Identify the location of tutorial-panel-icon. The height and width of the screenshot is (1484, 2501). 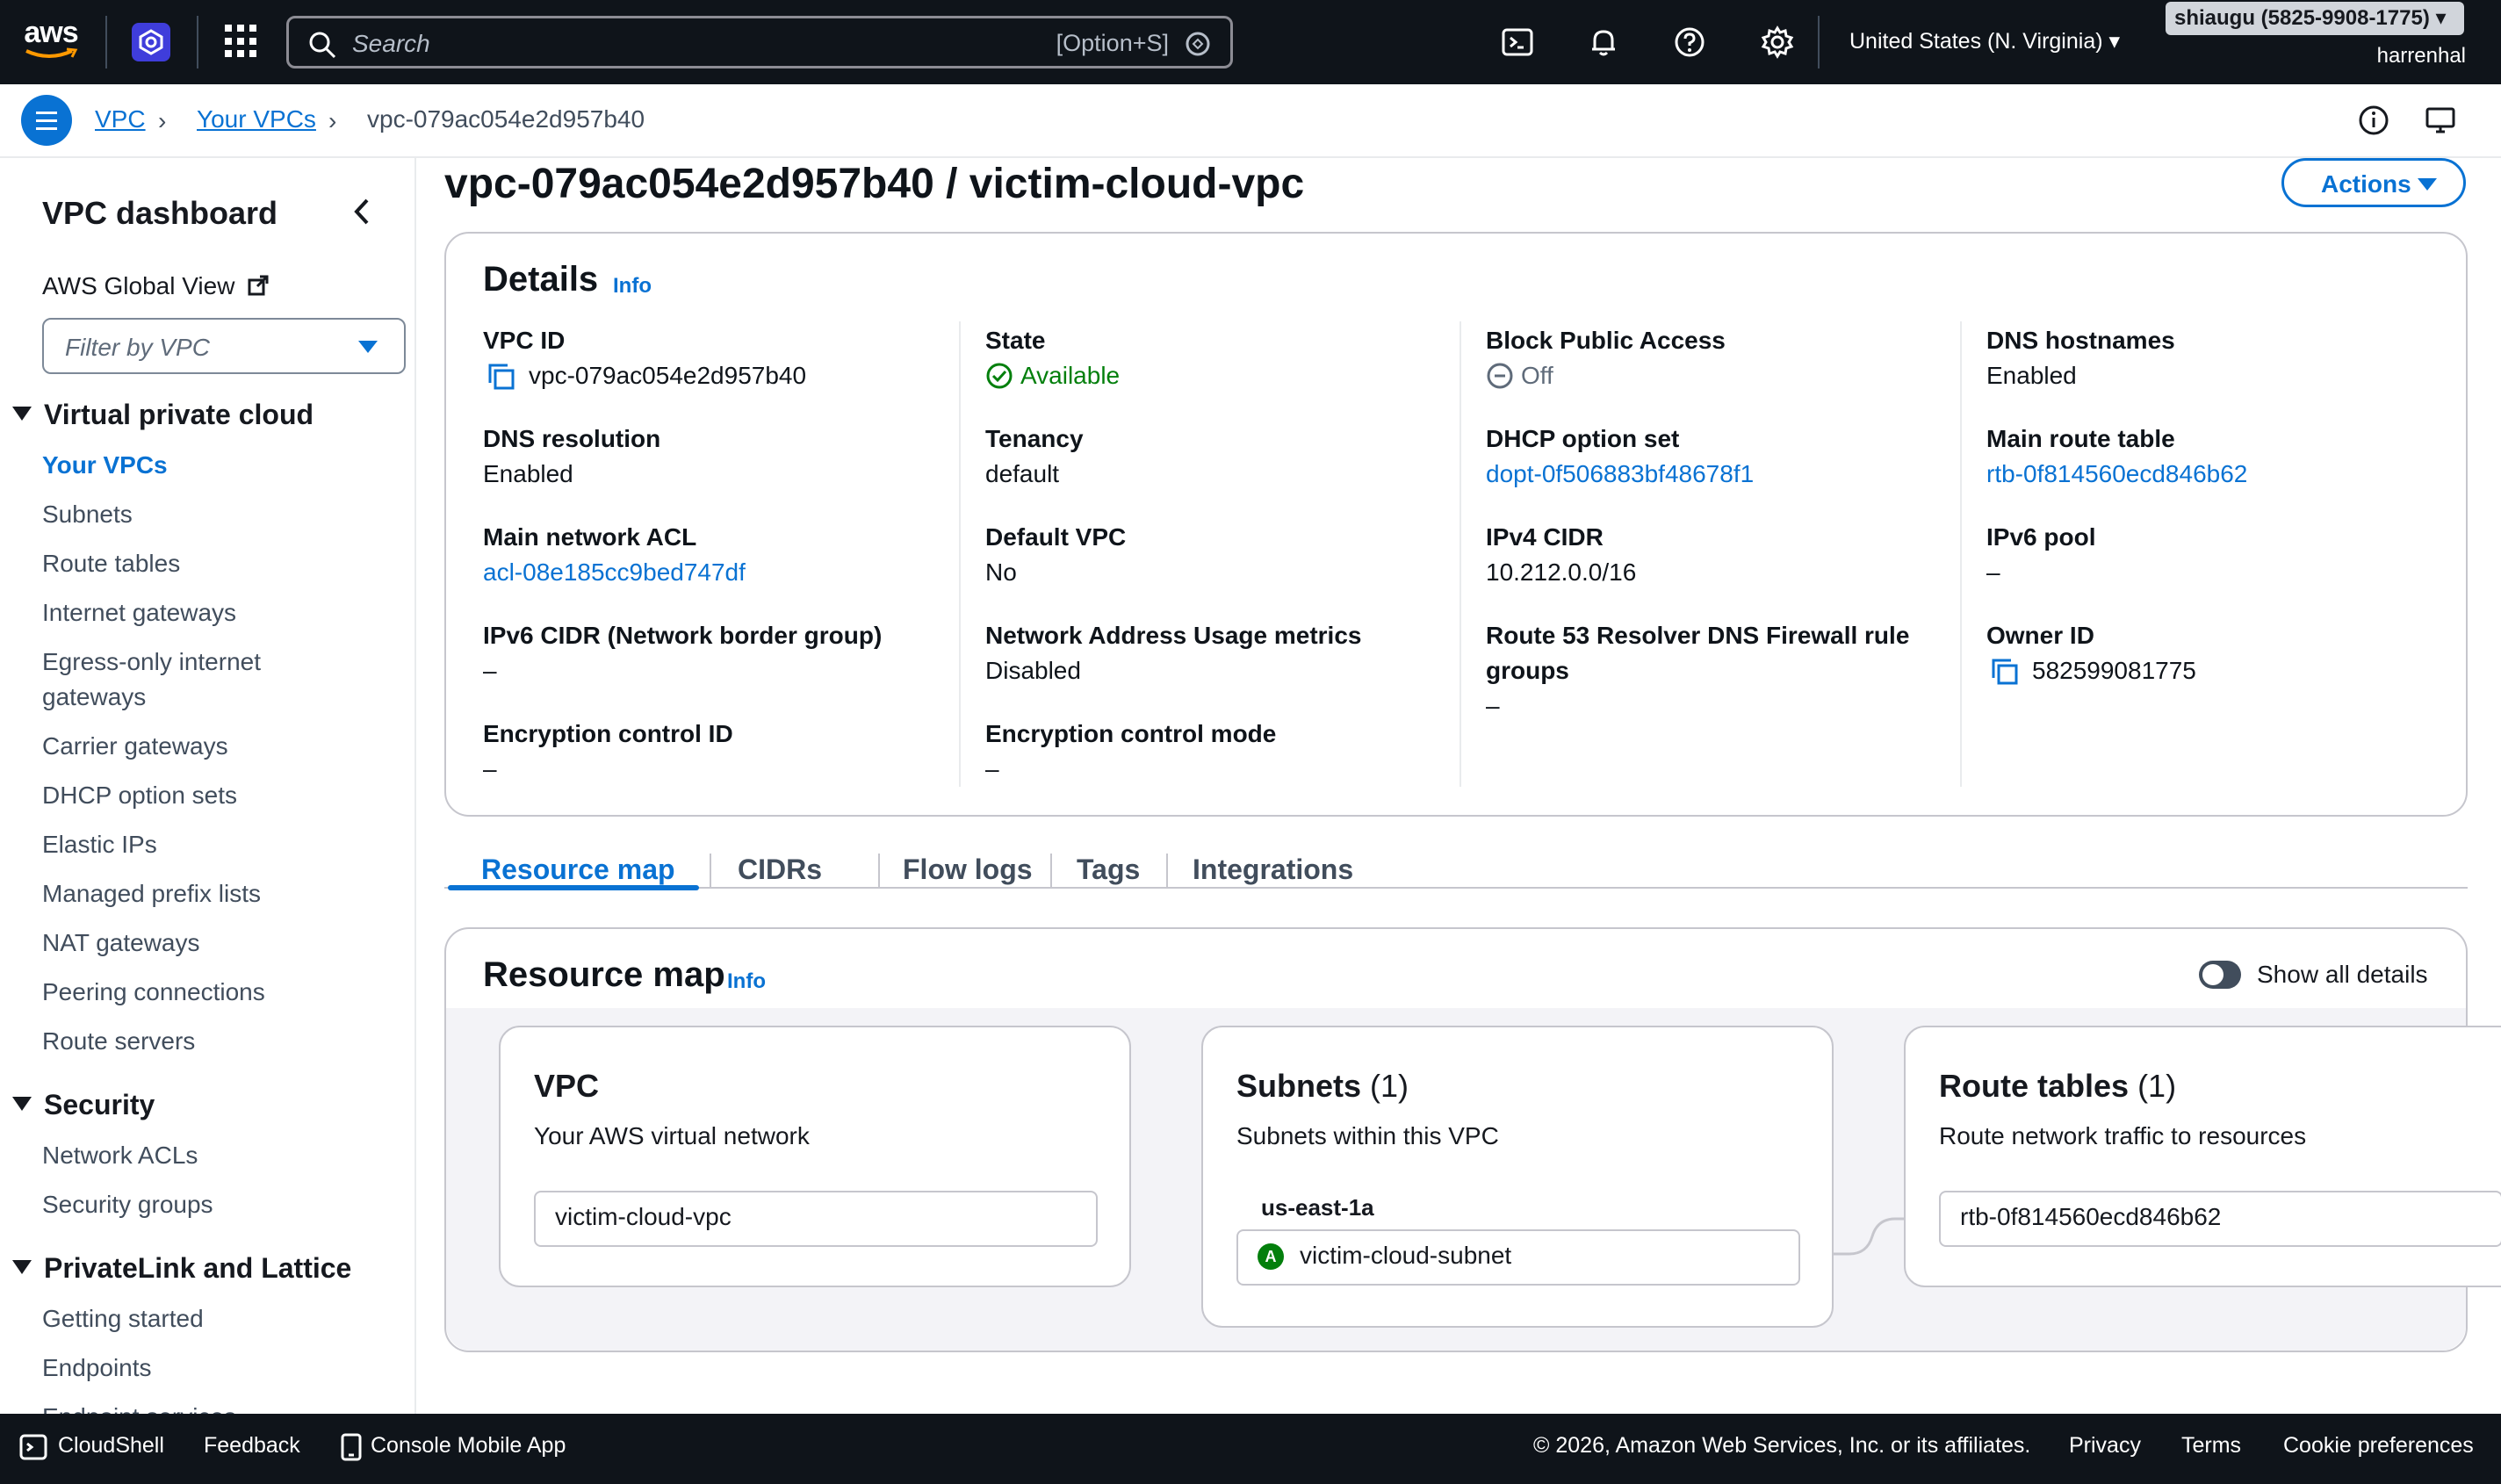
(2440, 120).